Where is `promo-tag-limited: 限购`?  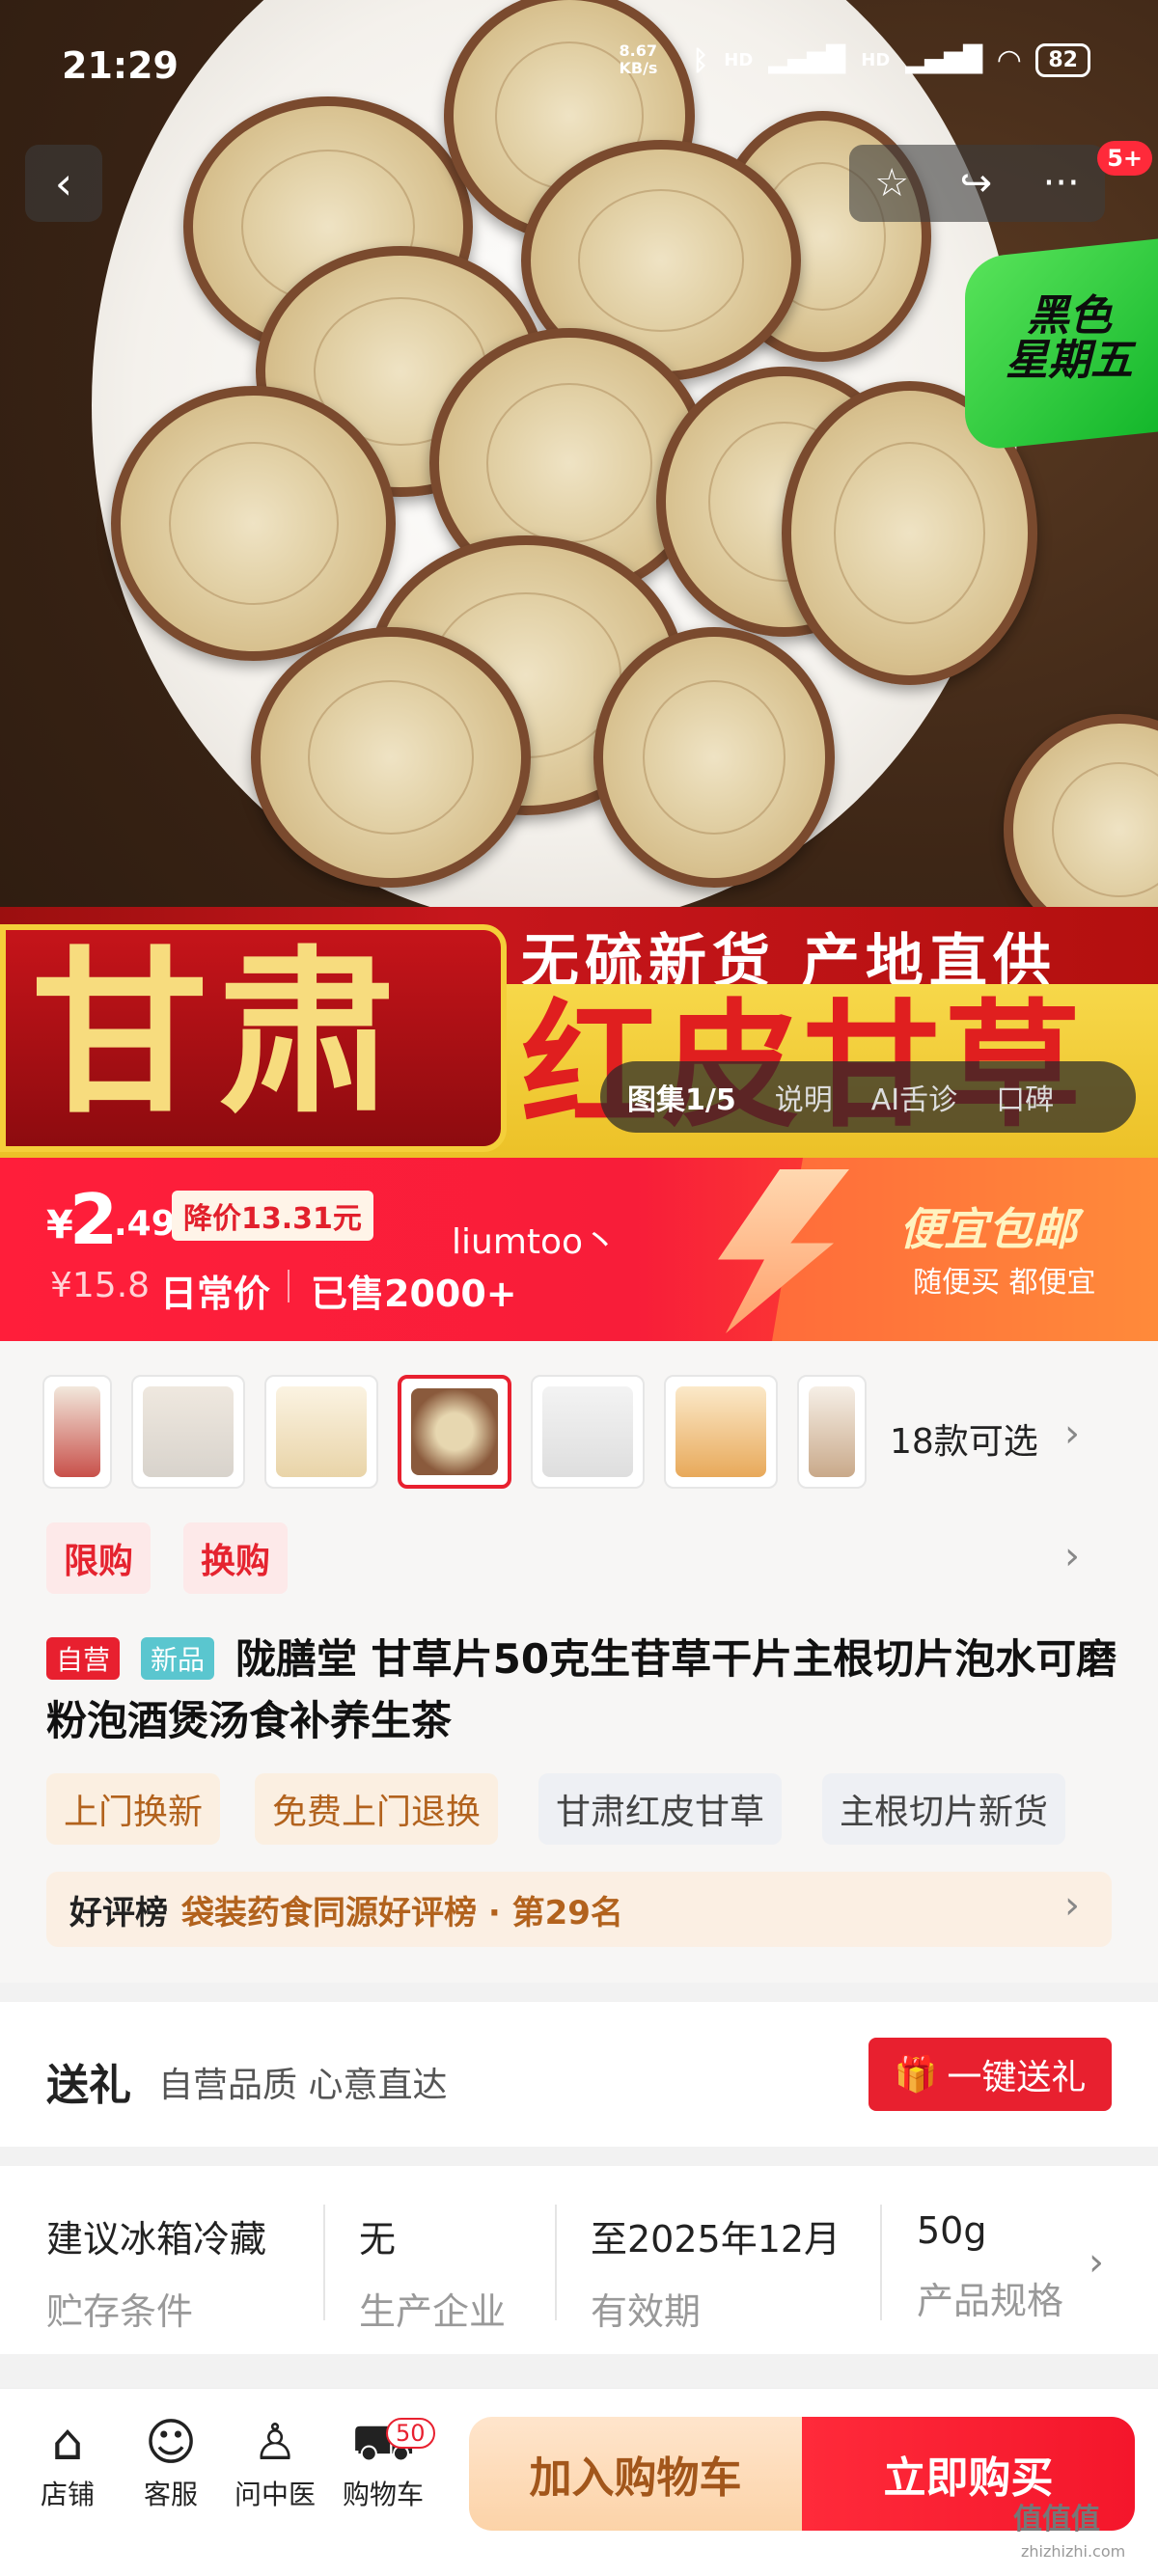
promo-tag-limited: 限购 is located at coordinates (99, 1558).